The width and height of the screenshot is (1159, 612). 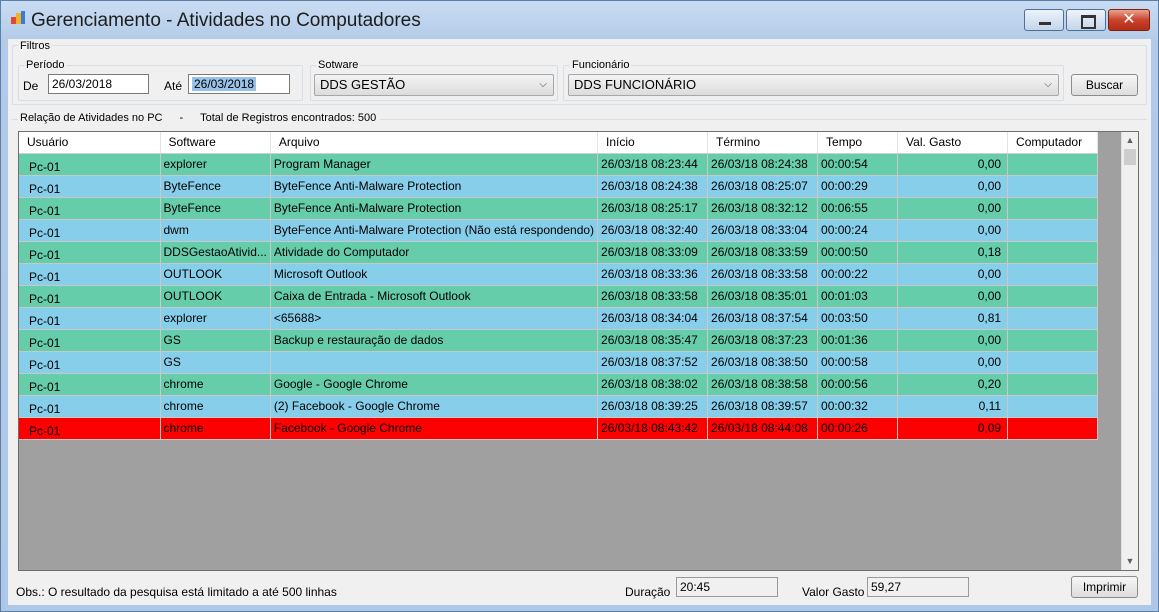 I want to click on cell-file: Program Manager, so click(x=434, y=164).